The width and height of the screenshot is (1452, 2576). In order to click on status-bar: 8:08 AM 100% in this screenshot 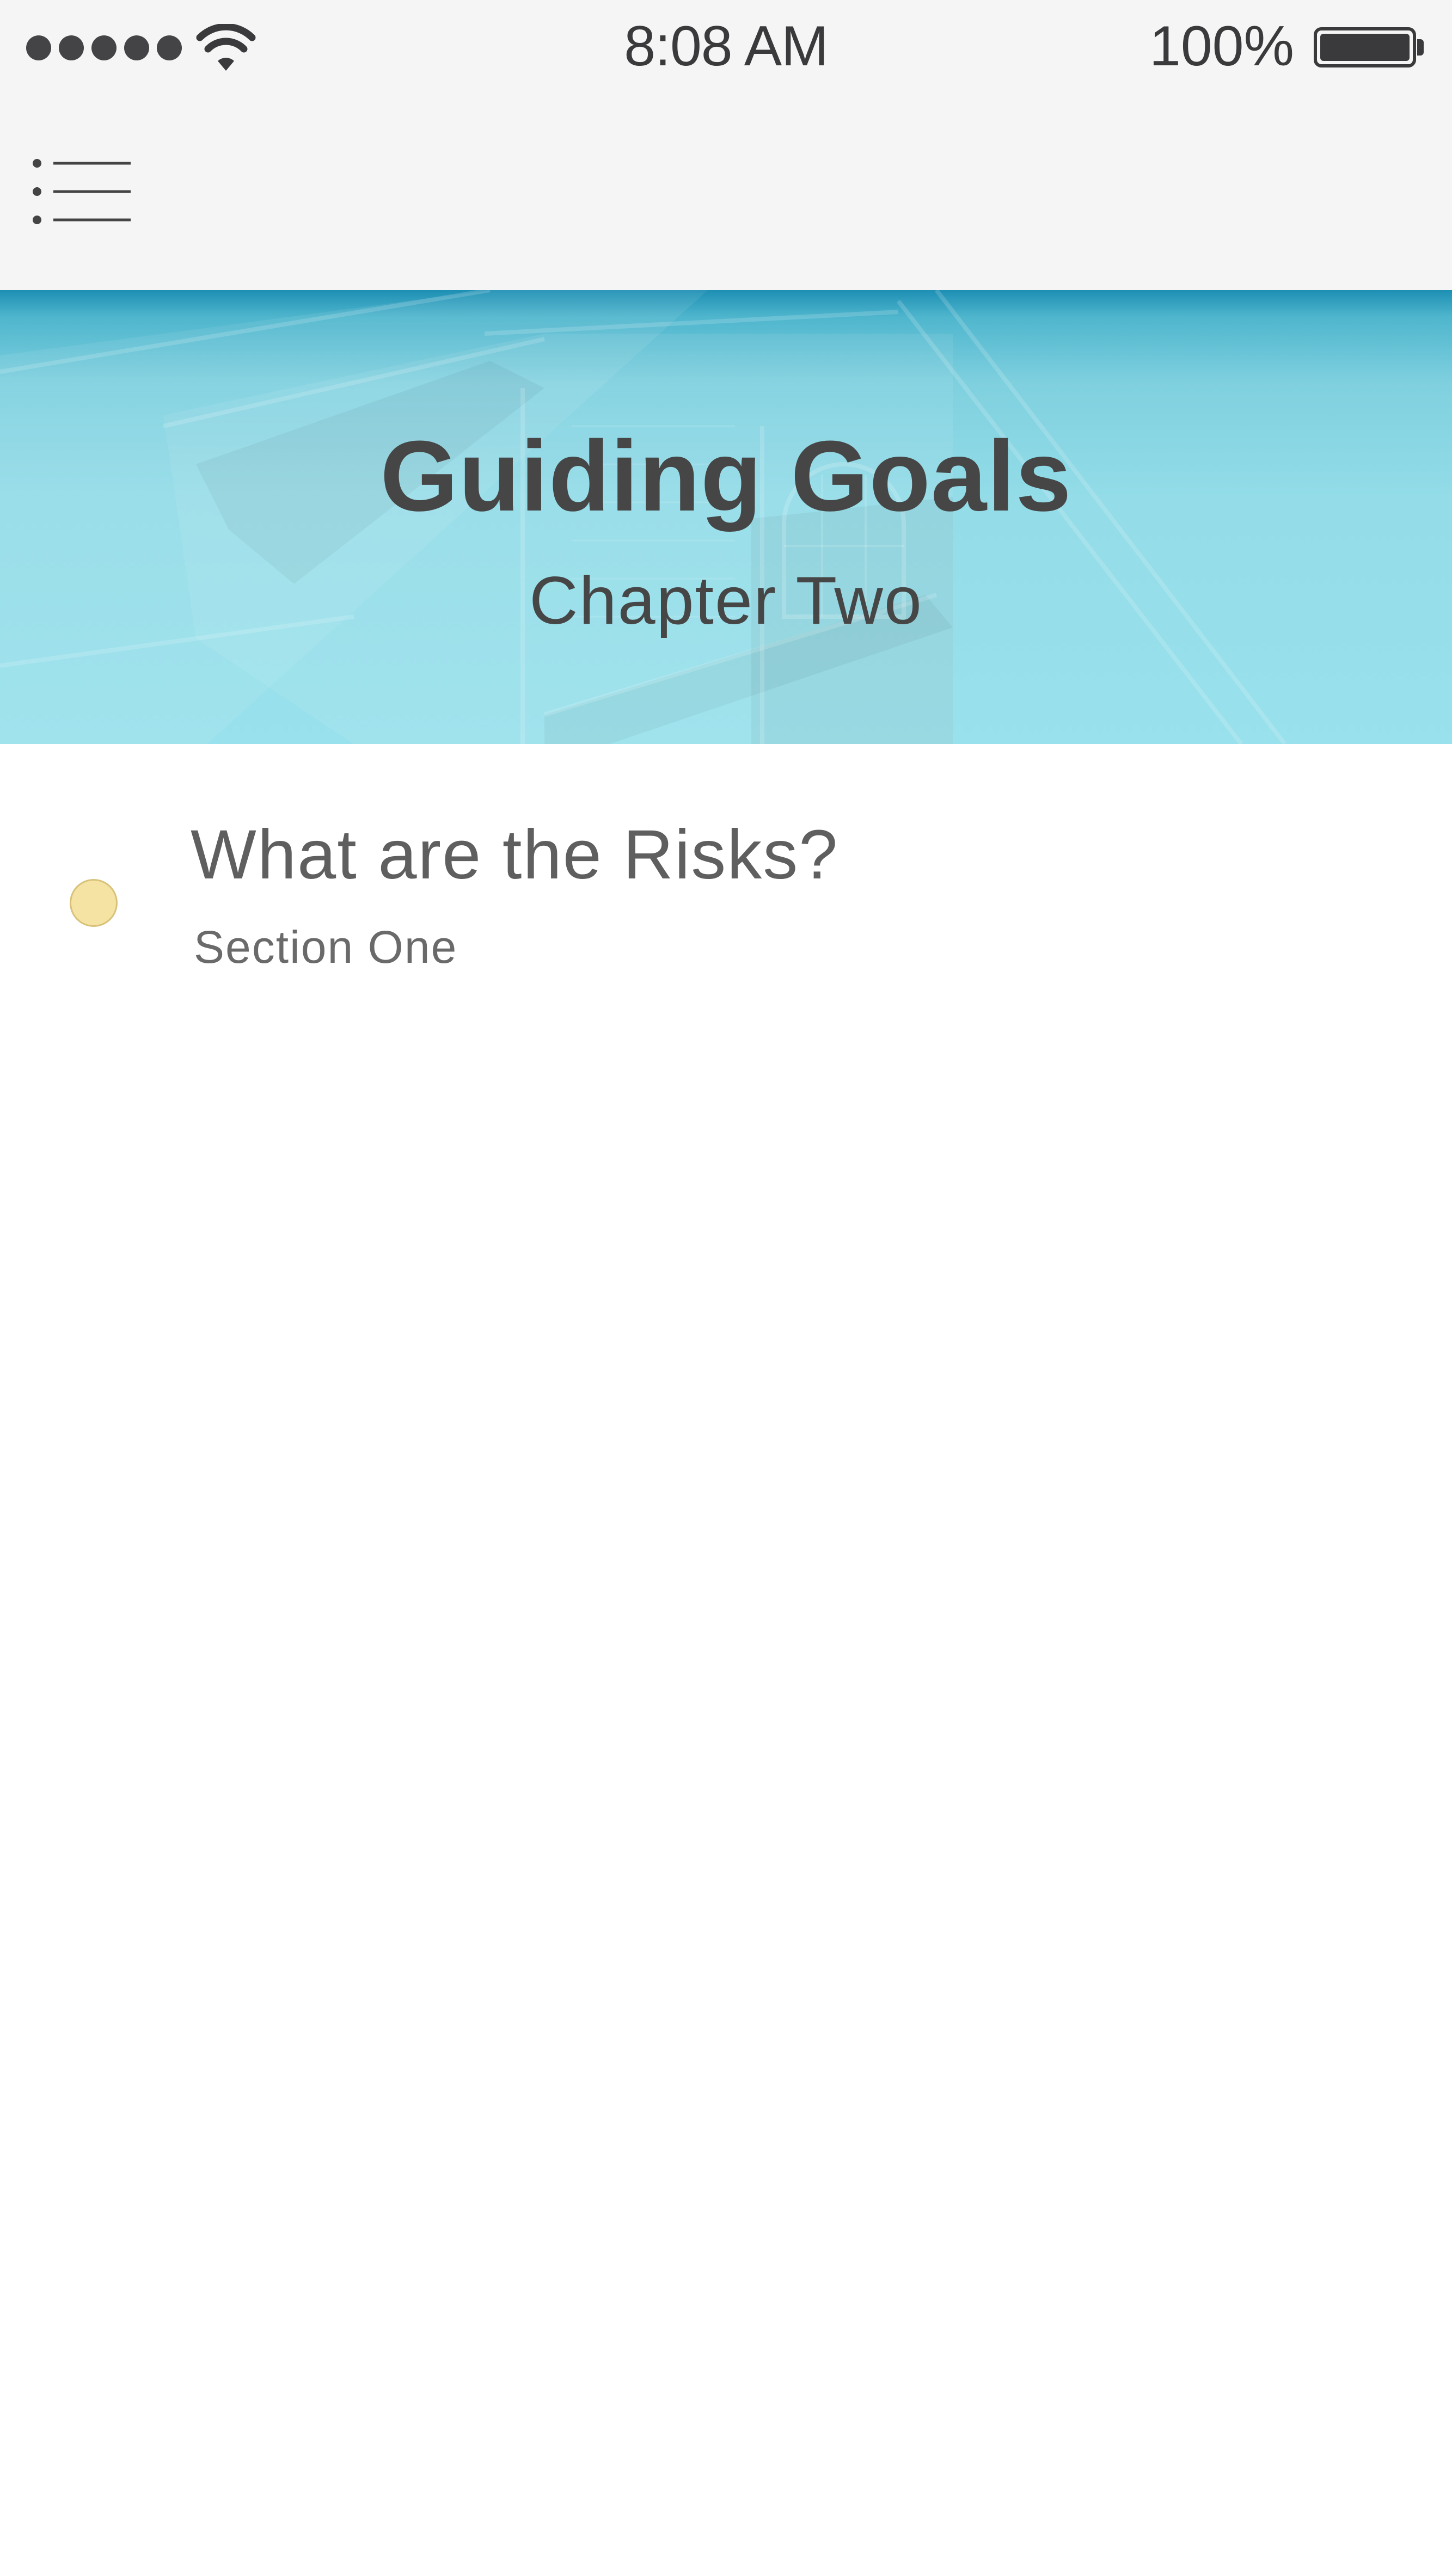, I will do `click(726, 47)`.